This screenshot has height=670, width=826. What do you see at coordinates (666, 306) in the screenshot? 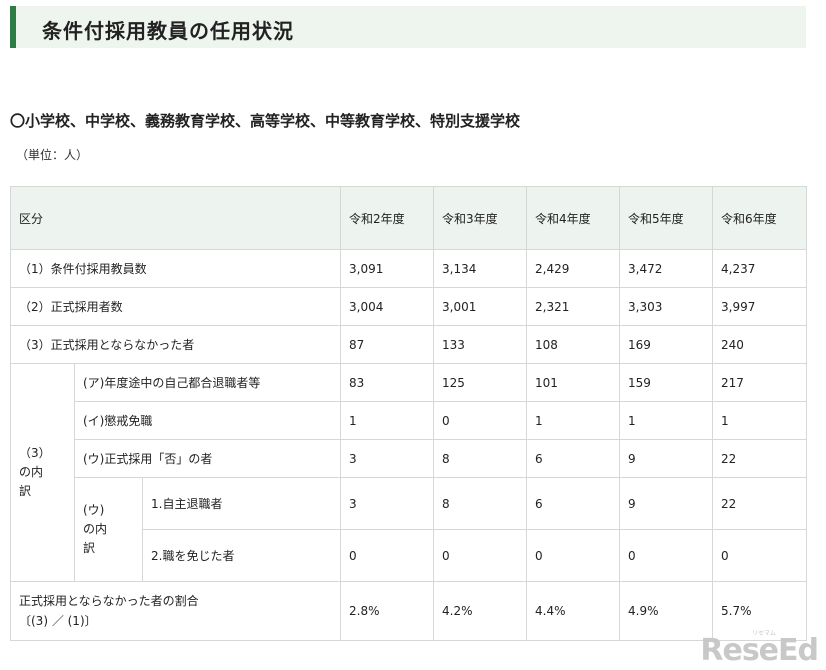
I see `cell-value: 3,303` at bounding box center [666, 306].